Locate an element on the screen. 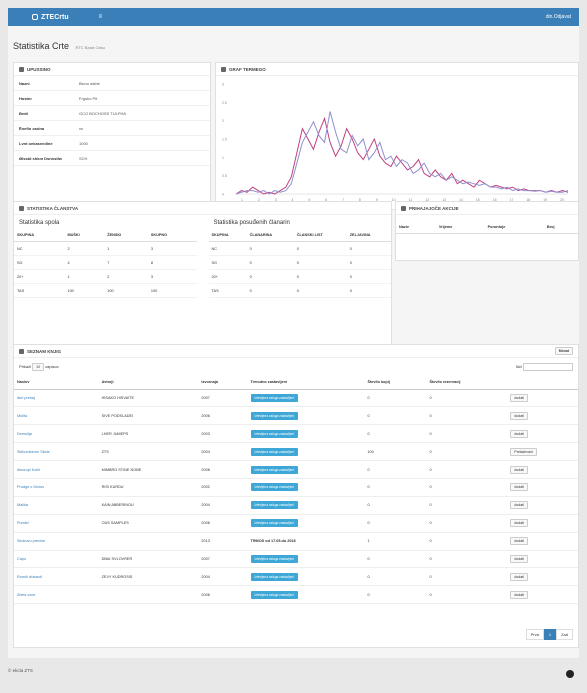 This screenshot has width=587, height=693. book-title-link: Capo is located at coordinates (21, 559).